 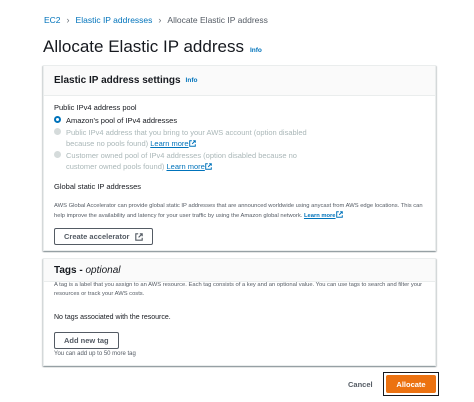 I want to click on create-accelerator-button: Create accelerator, so click(x=104, y=236).